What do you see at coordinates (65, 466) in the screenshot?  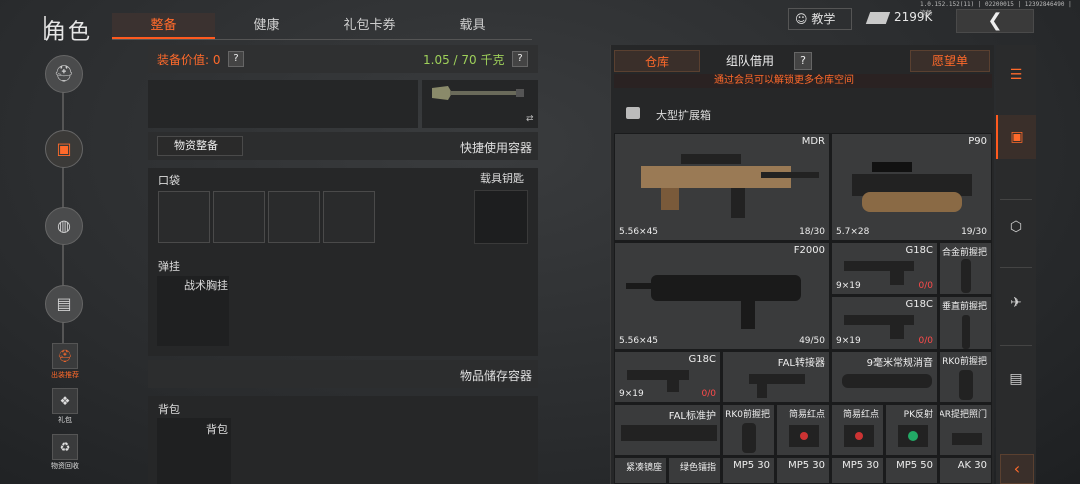 I see `recycle-label: 物资回收` at bounding box center [65, 466].